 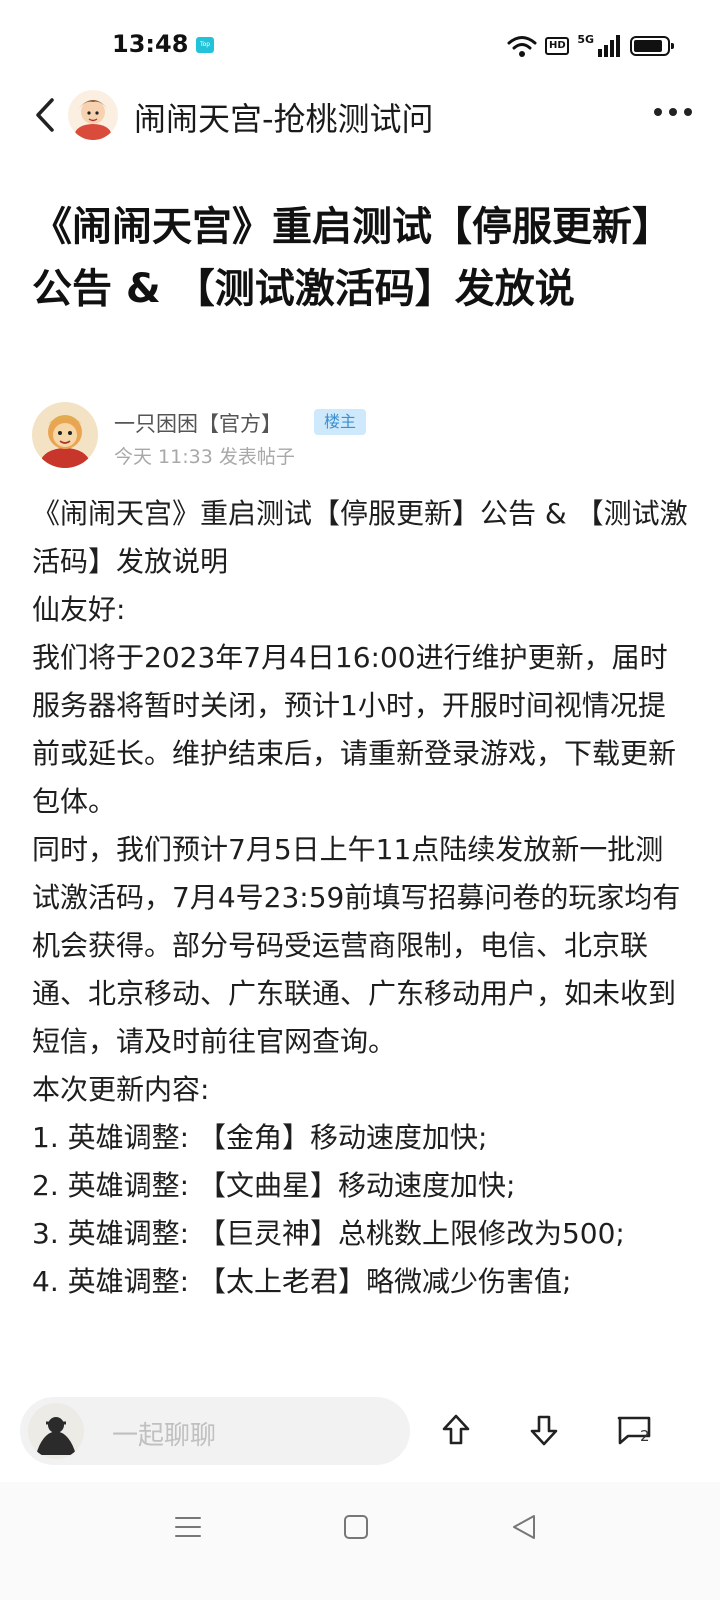 What do you see at coordinates (522, 46) in the screenshot?
I see `wifi-icon` at bounding box center [522, 46].